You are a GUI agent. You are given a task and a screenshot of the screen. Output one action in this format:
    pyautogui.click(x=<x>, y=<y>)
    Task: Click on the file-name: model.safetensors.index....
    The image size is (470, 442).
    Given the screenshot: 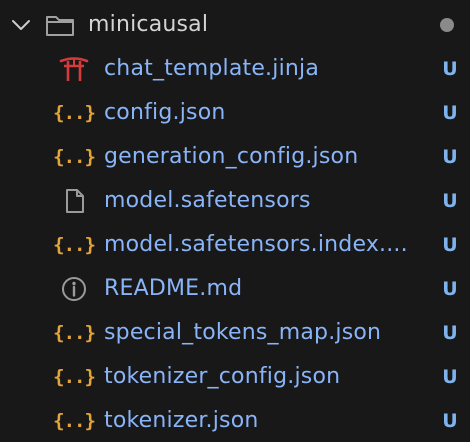 What is the action you would take?
    pyautogui.click(x=256, y=244)
    